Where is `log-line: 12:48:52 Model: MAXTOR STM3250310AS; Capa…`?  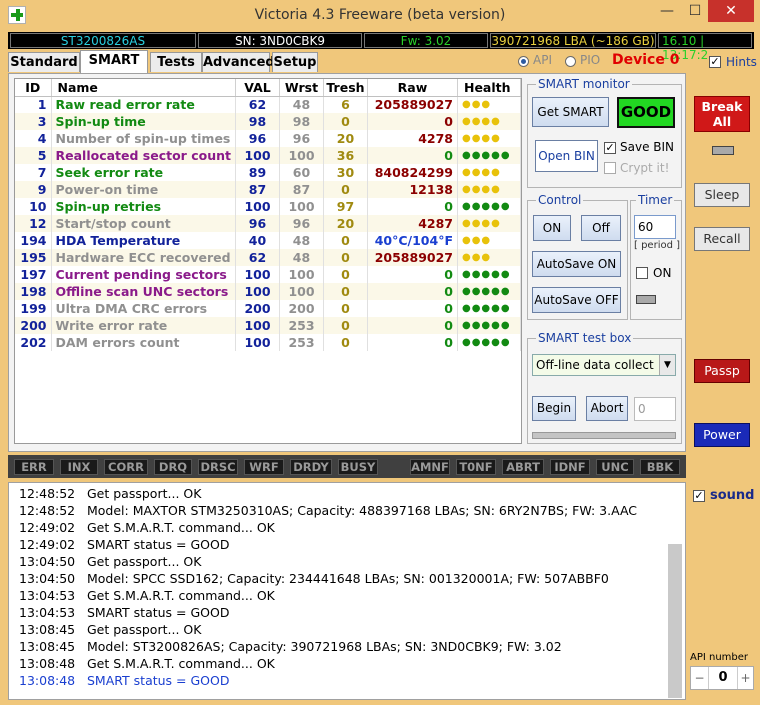
log-line: 12:48:52 Model: MAXTOR STM3250310AS; Capa… is located at coordinates (339, 510).